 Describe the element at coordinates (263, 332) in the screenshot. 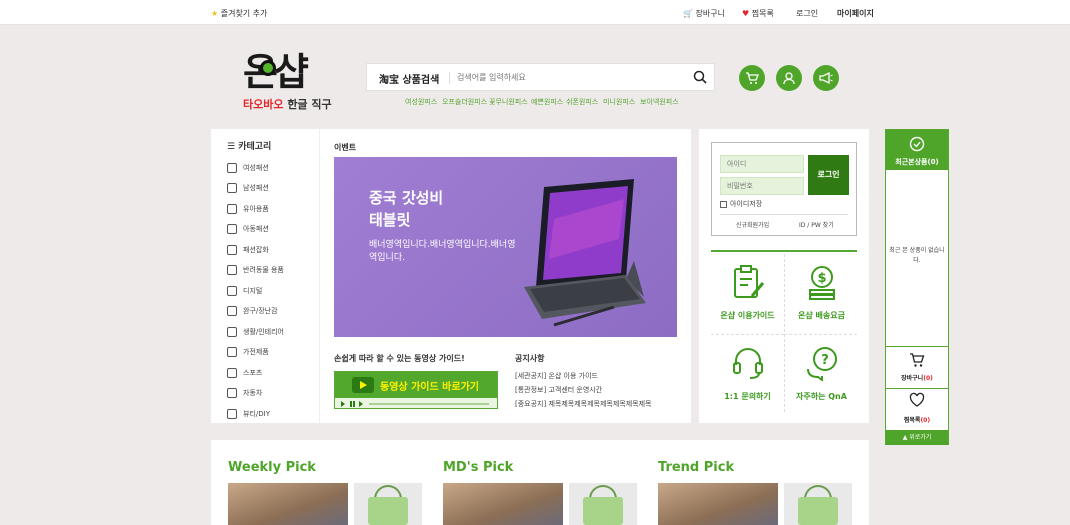

I see `category-label: 생활/인테리어` at that location.